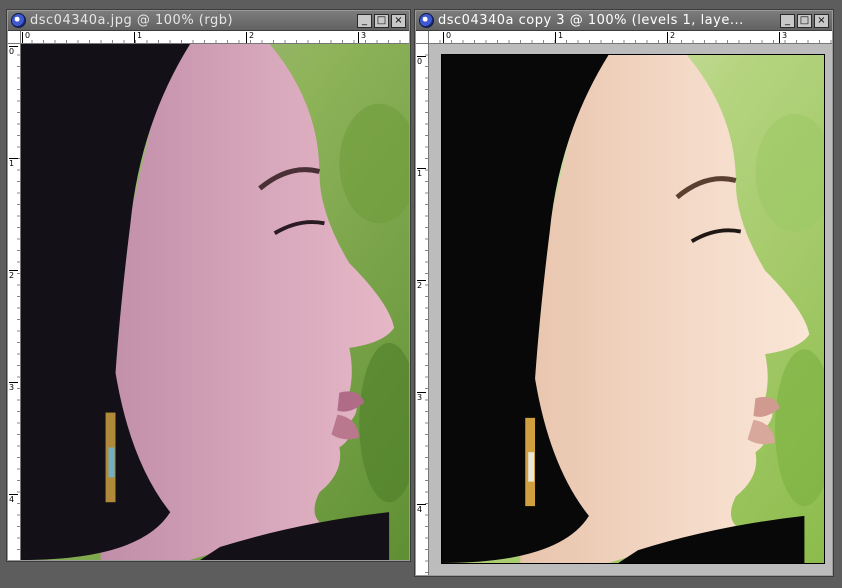 The width and height of the screenshot is (842, 588). I want to click on window-titlebar: dsc04340a.jpg @ 100% (rgb) _ □ ×, so click(208, 21).